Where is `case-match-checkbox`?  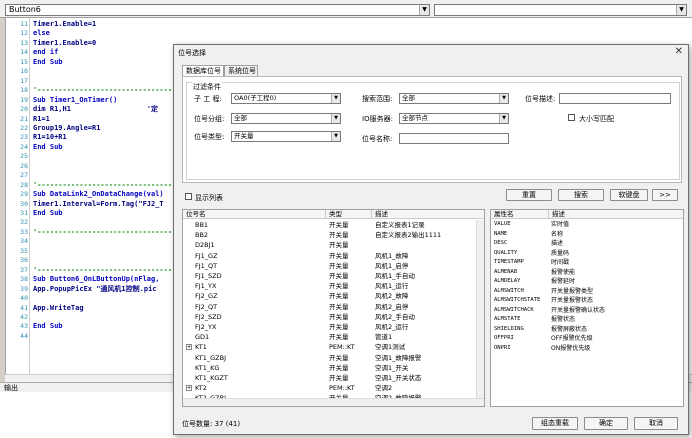 case-match-checkbox is located at coordinates (571, 117).